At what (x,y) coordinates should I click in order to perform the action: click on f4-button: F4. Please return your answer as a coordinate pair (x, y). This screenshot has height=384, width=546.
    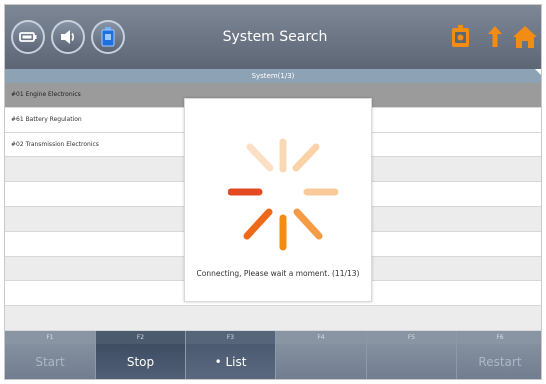
    Looking at the image, I should click on (321, 355).